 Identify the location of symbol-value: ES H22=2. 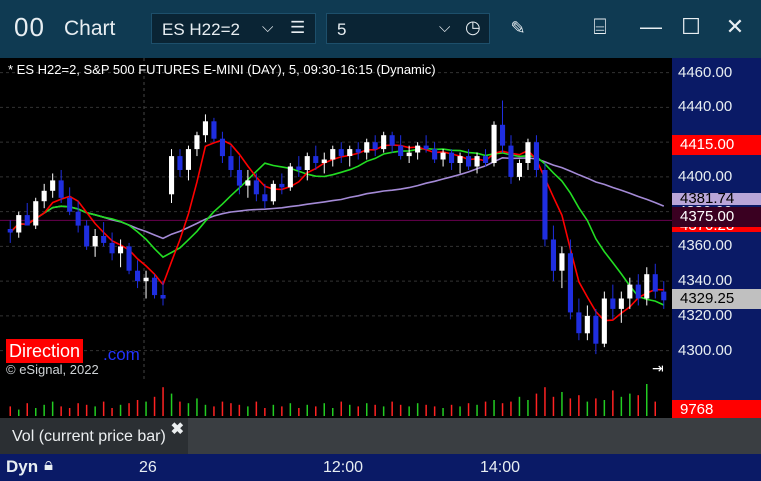
(201, 29).